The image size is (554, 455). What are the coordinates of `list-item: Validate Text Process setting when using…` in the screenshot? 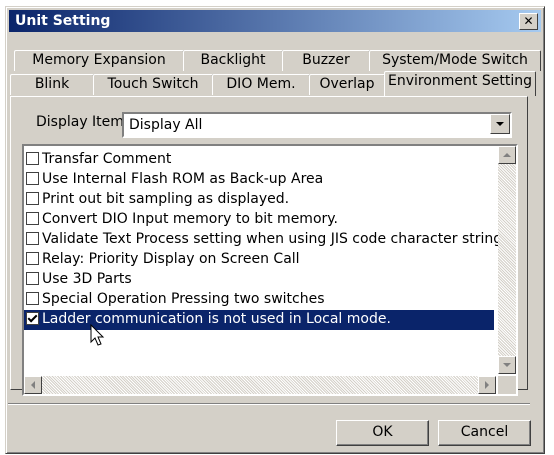 It's located at (269, 240).